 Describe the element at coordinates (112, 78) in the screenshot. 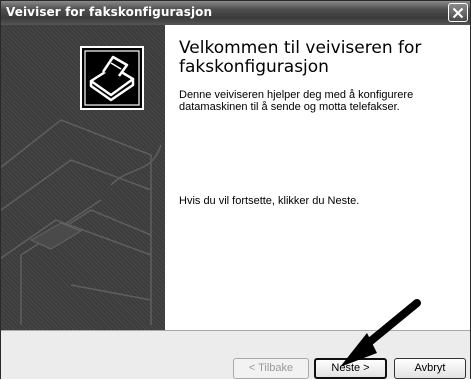

I see `fax-printer-icon` at that location.